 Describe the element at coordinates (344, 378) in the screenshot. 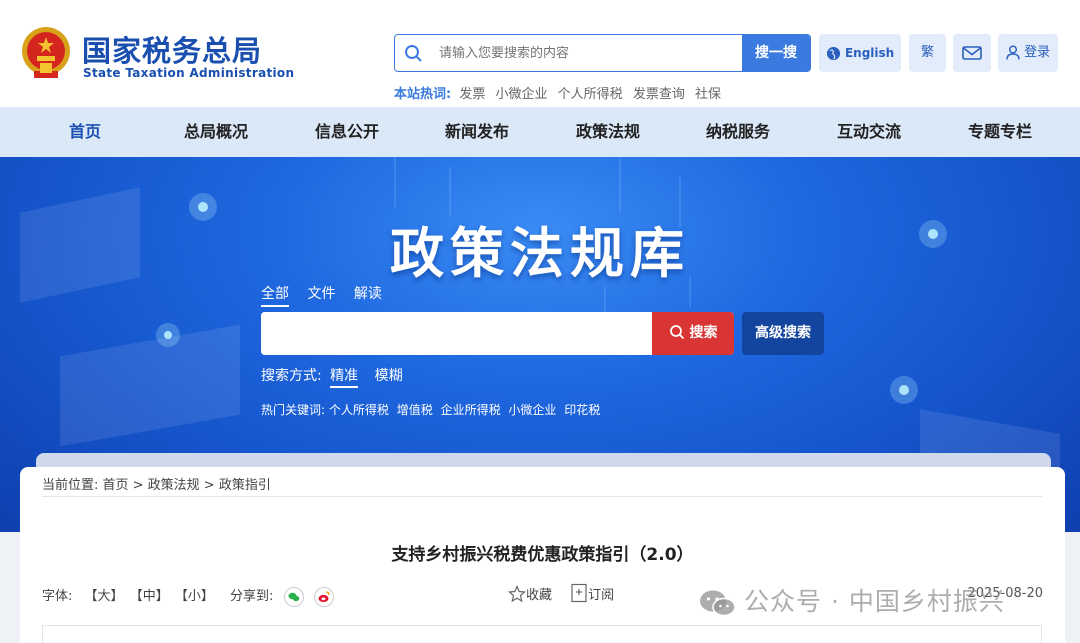

I see `mode-exact: 精准` at that location.